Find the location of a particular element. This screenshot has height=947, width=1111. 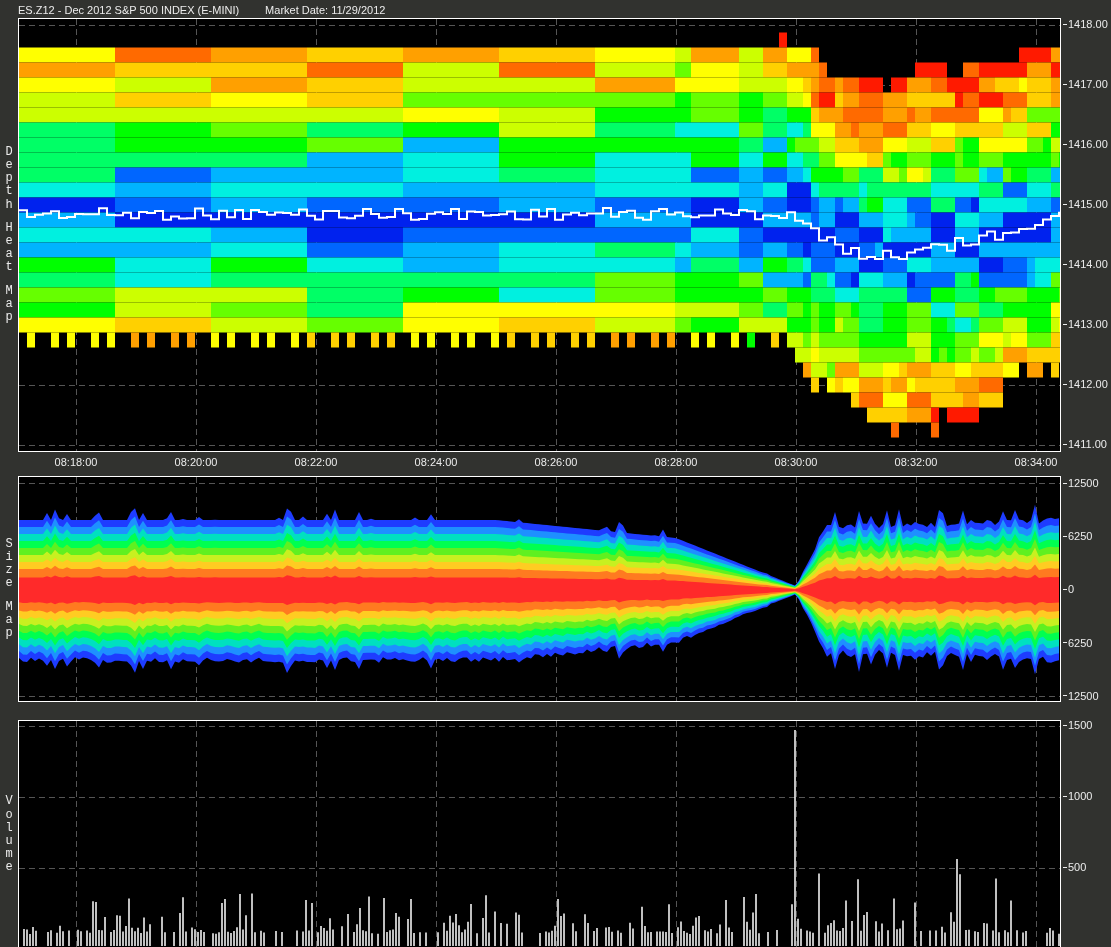

chart-title: ES.Z12 - Dec 2012 S&P 500 INDEX (E-MINI) is located at coordinates (129, 9).